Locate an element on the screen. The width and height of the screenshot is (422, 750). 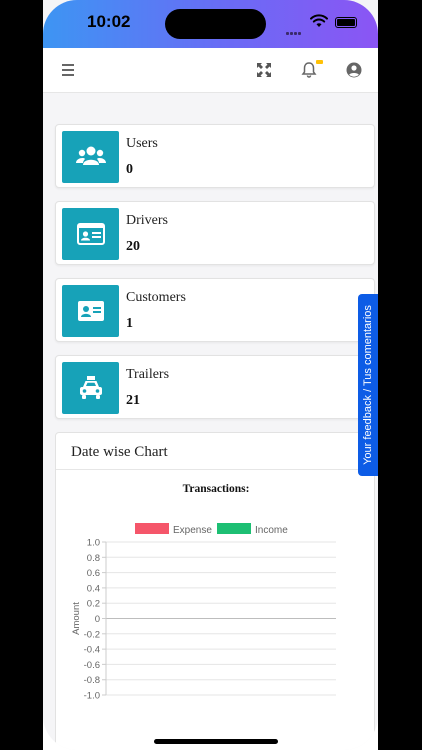
y-tick-label: -0.8 is located at coordinates (92, 680).